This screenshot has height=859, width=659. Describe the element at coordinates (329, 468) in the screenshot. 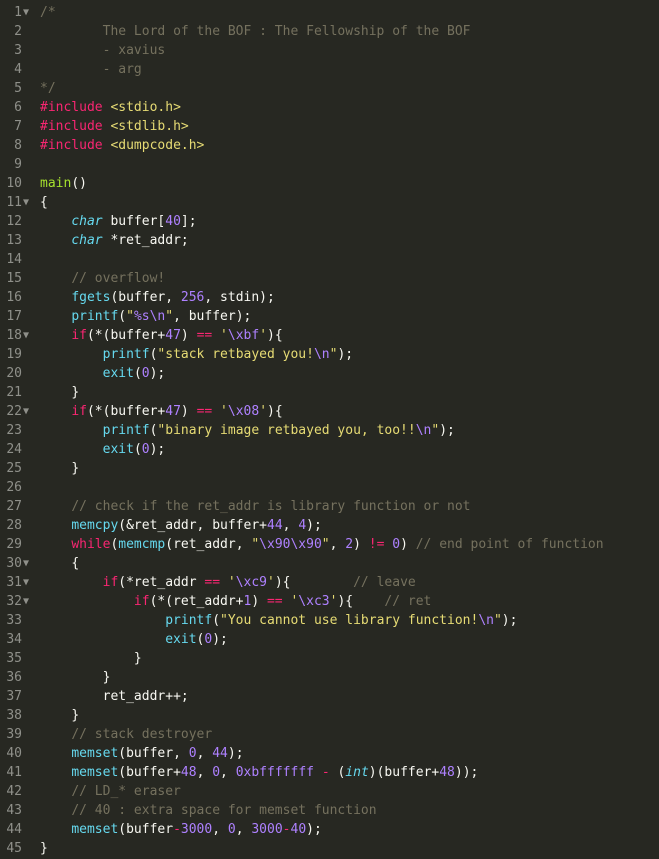

I see `code-line: 25 }` at that location.